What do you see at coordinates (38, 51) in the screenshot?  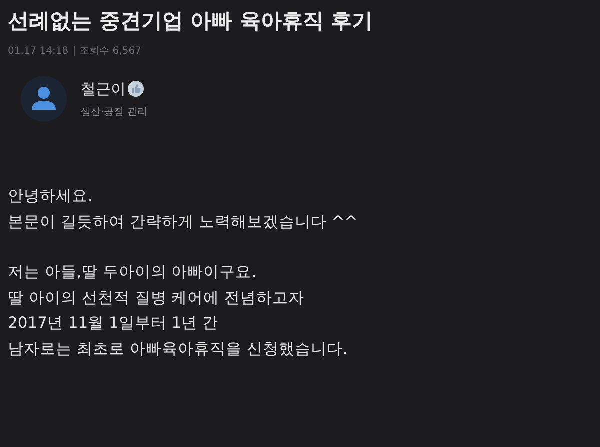 I see `post-date: 01.17 14:18` at bounding box center [38, 51].